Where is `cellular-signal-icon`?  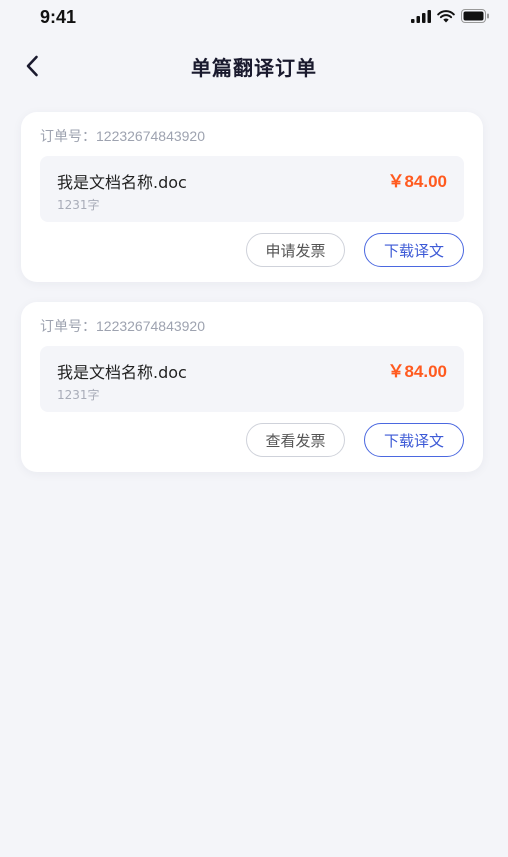 cellular-signal-icon is located at coordinates (421, 16).